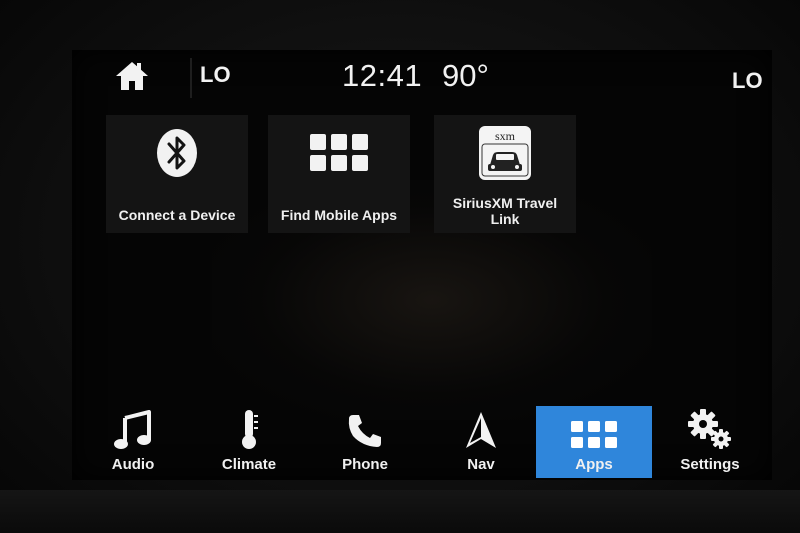 This screenshot has height=533, width=800. I want to click on outside-temperature: 90°, so click(465, 75).